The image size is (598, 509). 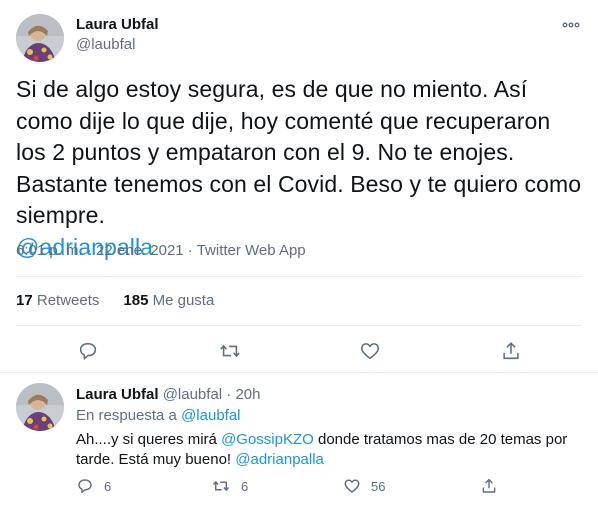 I want to click on replying-to: En respuesta a @laubfal, so click(x=158, y=415).